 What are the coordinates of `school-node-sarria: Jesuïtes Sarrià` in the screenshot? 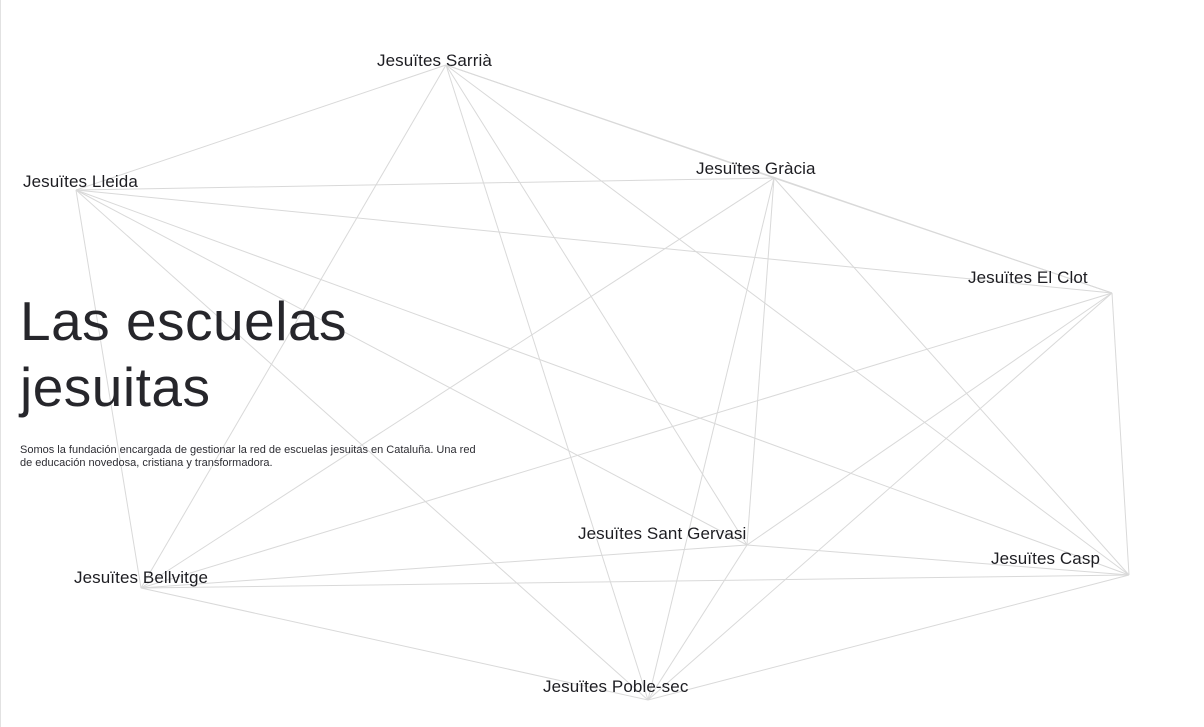 It's located at (434, 61).